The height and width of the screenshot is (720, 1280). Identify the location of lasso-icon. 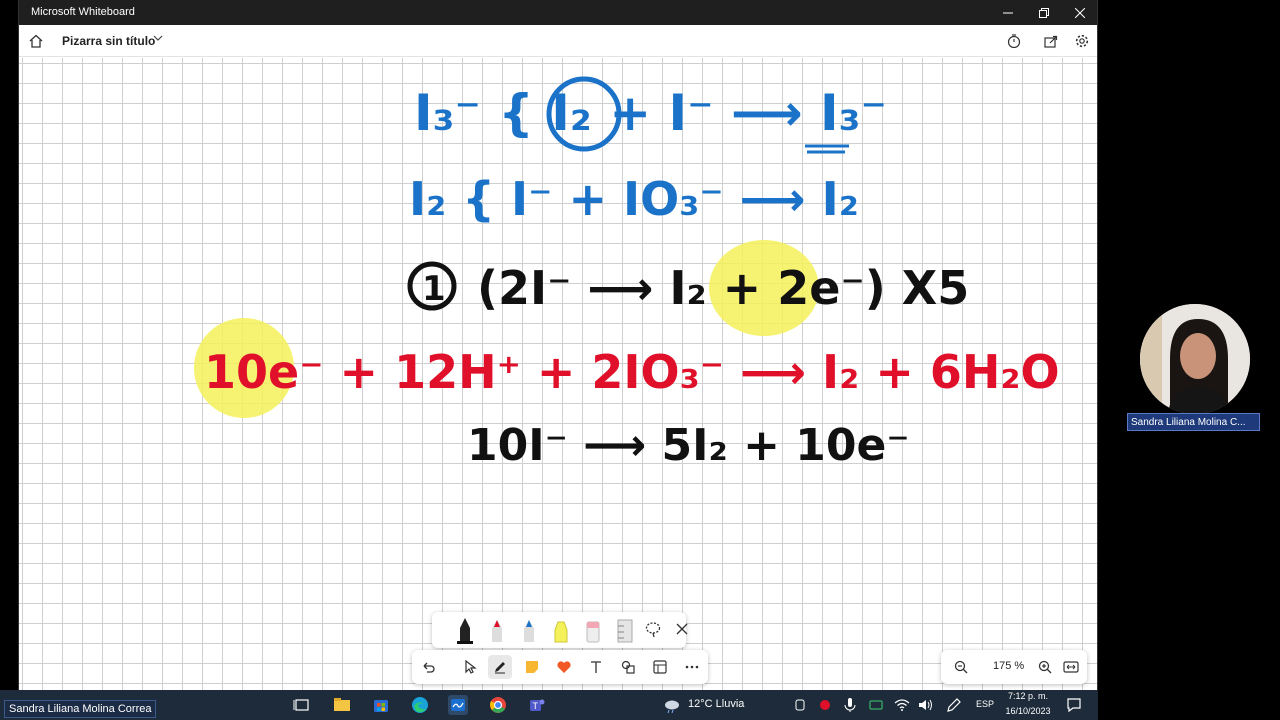
(653, 630).